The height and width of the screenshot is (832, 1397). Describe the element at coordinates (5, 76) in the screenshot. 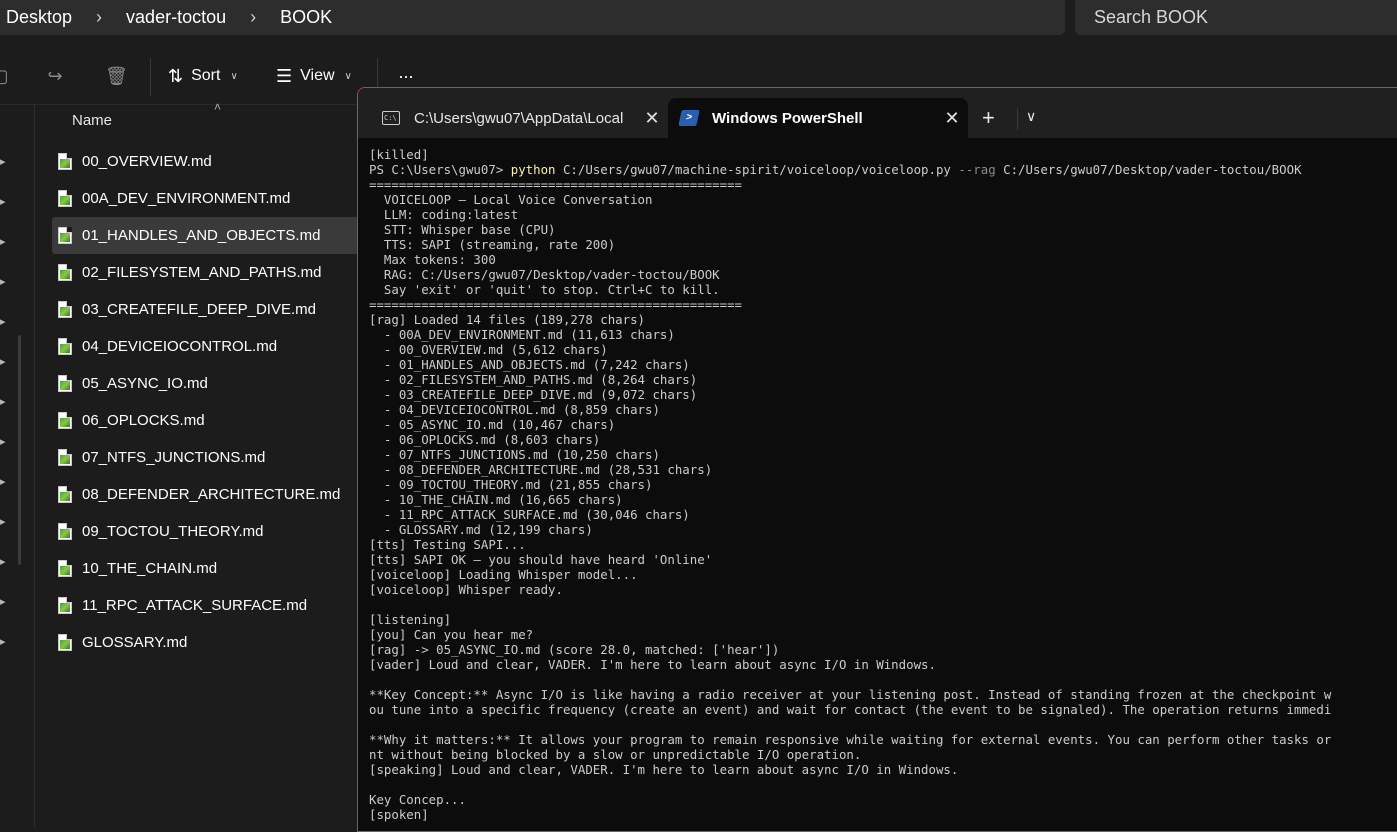

I see `copy-icon: ▢` at that location.